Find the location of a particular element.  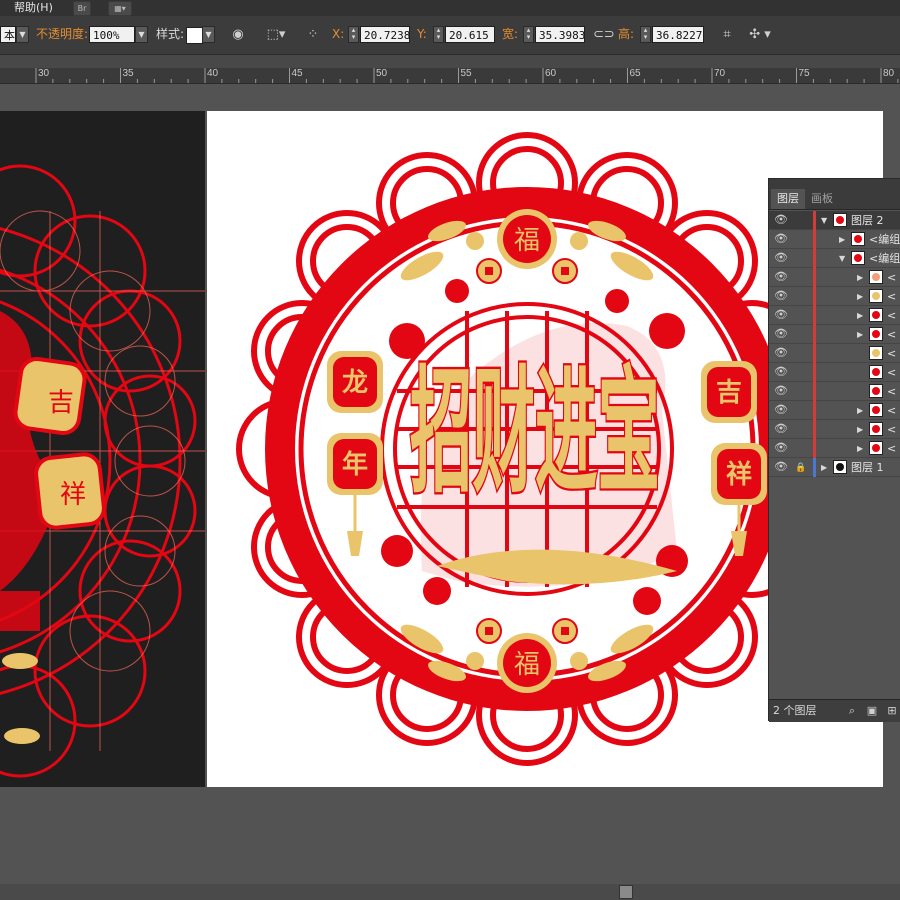

graphic-style-label: 样式: is located at coordinates (170, 34).